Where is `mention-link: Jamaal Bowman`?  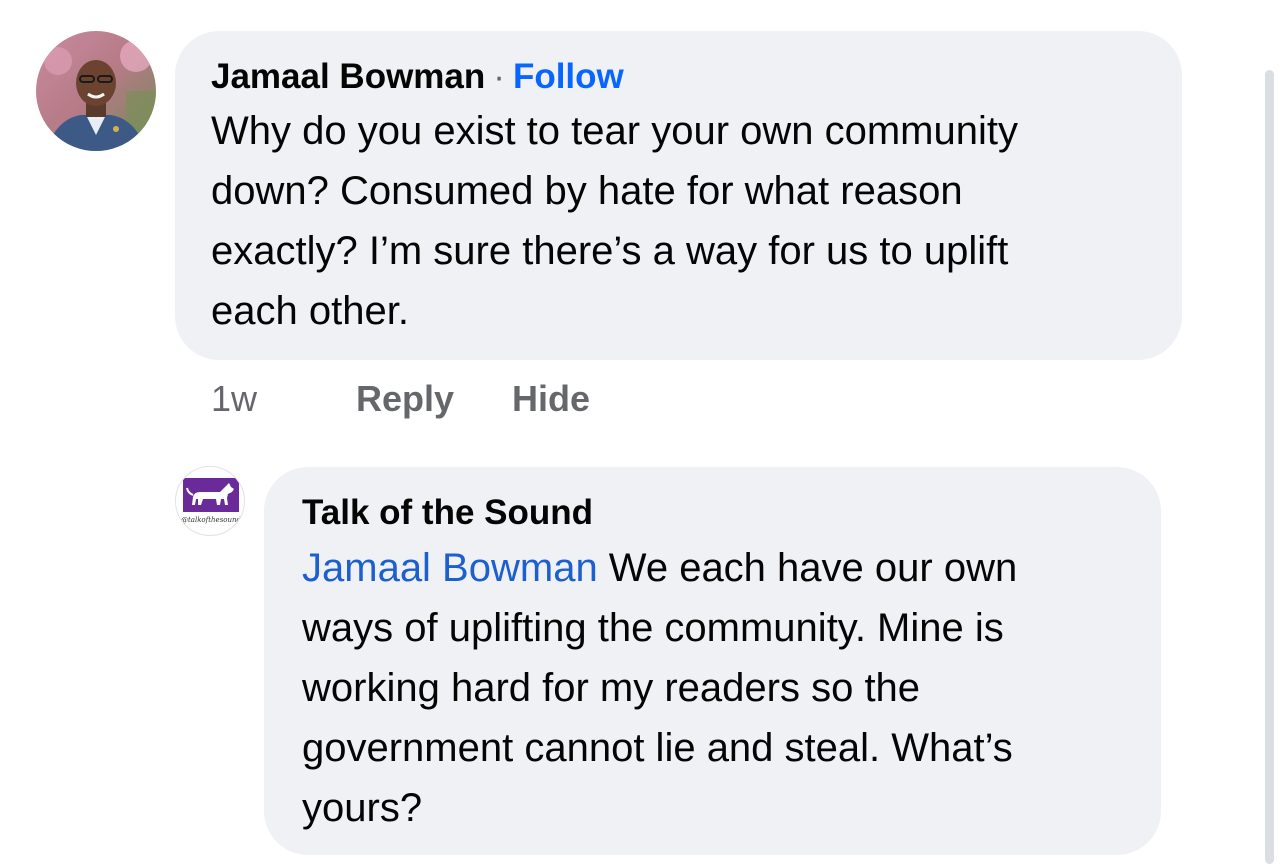 mention-link: Jamaal Bowman is located at coordinates (450, 568).